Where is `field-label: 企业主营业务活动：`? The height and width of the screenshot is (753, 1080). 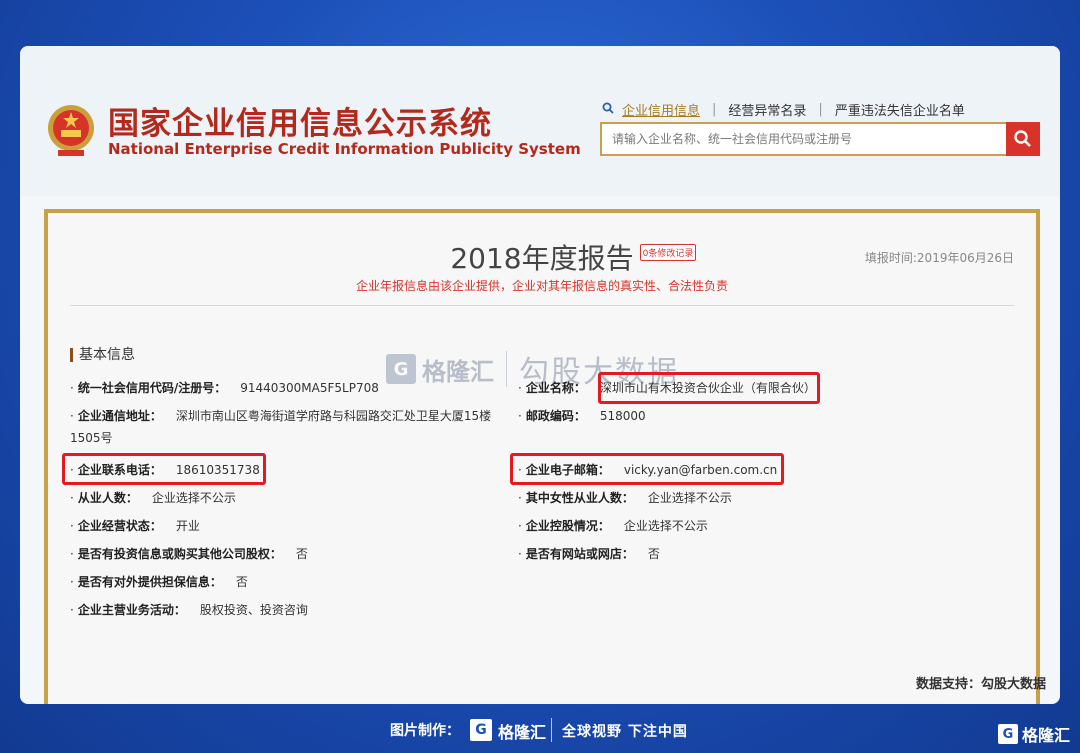
field-label: 企业主营业务活动： is located at coordinates (131, 610).